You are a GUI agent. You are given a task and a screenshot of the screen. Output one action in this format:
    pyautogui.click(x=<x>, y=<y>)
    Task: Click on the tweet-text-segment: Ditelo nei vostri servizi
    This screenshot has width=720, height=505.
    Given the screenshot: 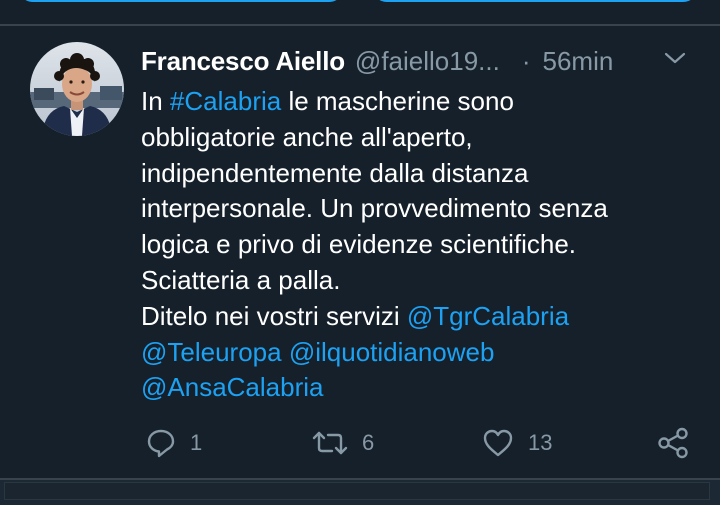 What is the action you would take?
    pyautogui.click(x=274, y=315)
    